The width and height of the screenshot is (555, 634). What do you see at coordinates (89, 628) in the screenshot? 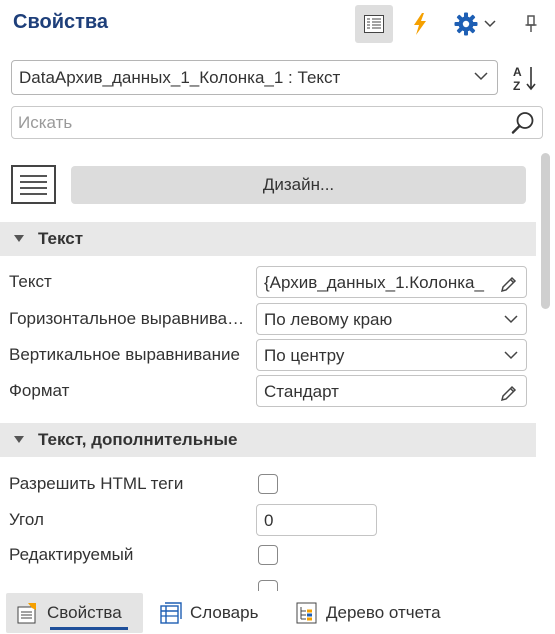
I see `active-tab-underline` at bounding box center [89, 628].